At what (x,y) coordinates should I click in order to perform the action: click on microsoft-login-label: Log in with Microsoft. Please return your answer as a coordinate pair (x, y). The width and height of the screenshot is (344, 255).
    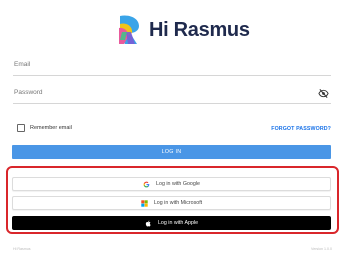
    Looking at the image, I should click on (178, 203).